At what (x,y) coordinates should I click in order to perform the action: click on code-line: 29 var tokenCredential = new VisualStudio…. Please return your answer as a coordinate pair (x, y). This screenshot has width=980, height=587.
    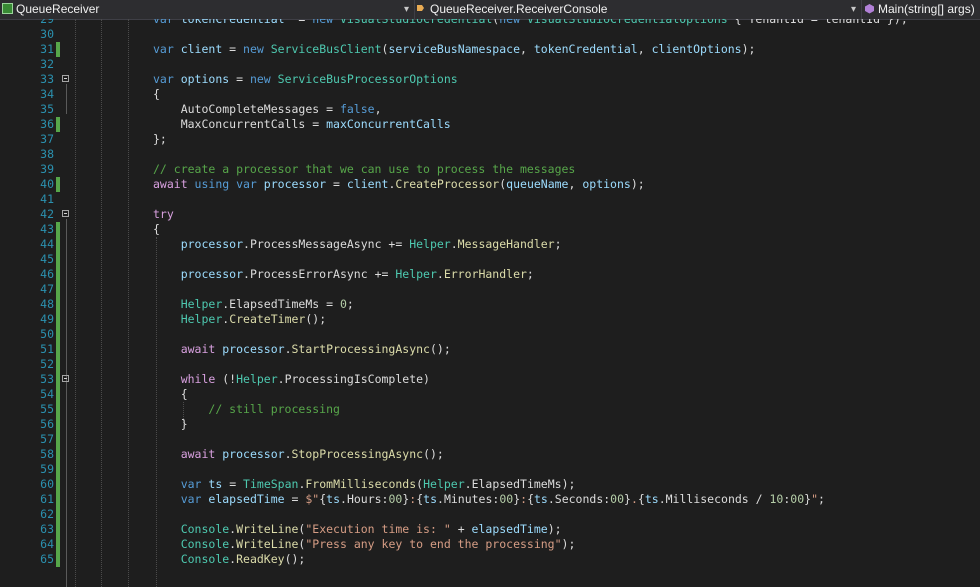
    Looking at the image, I should click on (490, 23).